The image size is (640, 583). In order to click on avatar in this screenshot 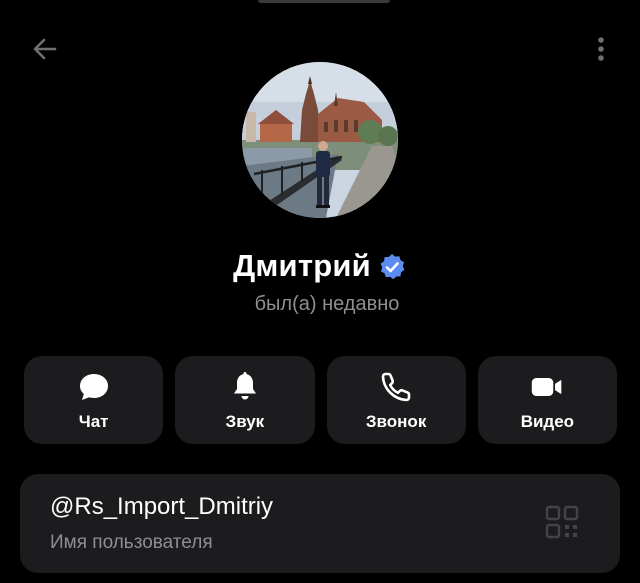, I will do `click(320, 140)`.